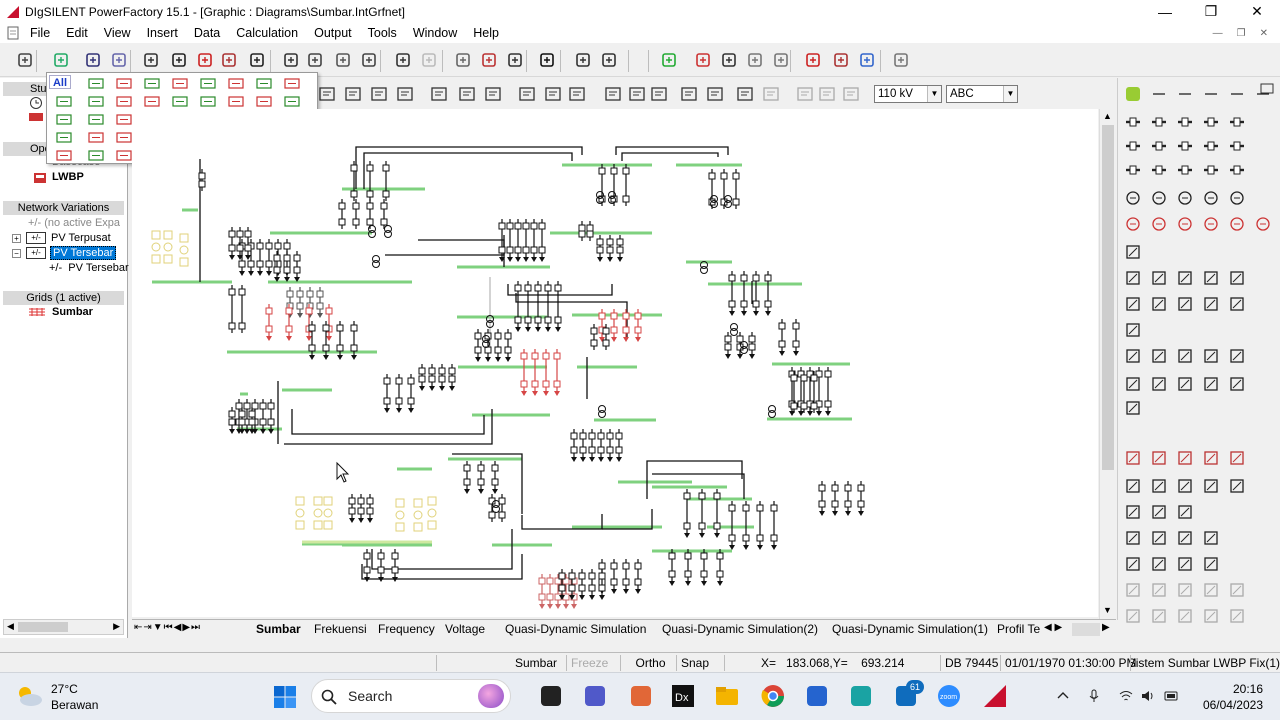 The width and height of the screenshot is (1280, 720). I want to click on todo-icon, so click(817, 696).